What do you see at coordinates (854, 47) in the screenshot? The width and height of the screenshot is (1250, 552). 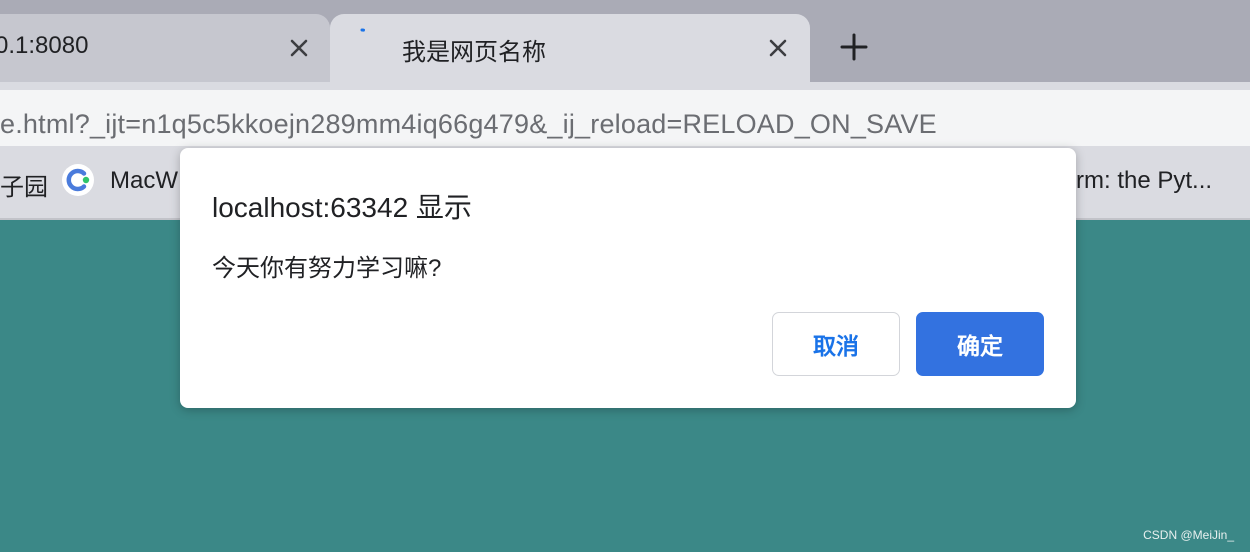 I see `plus-icon` at bounding box center [854, 47].